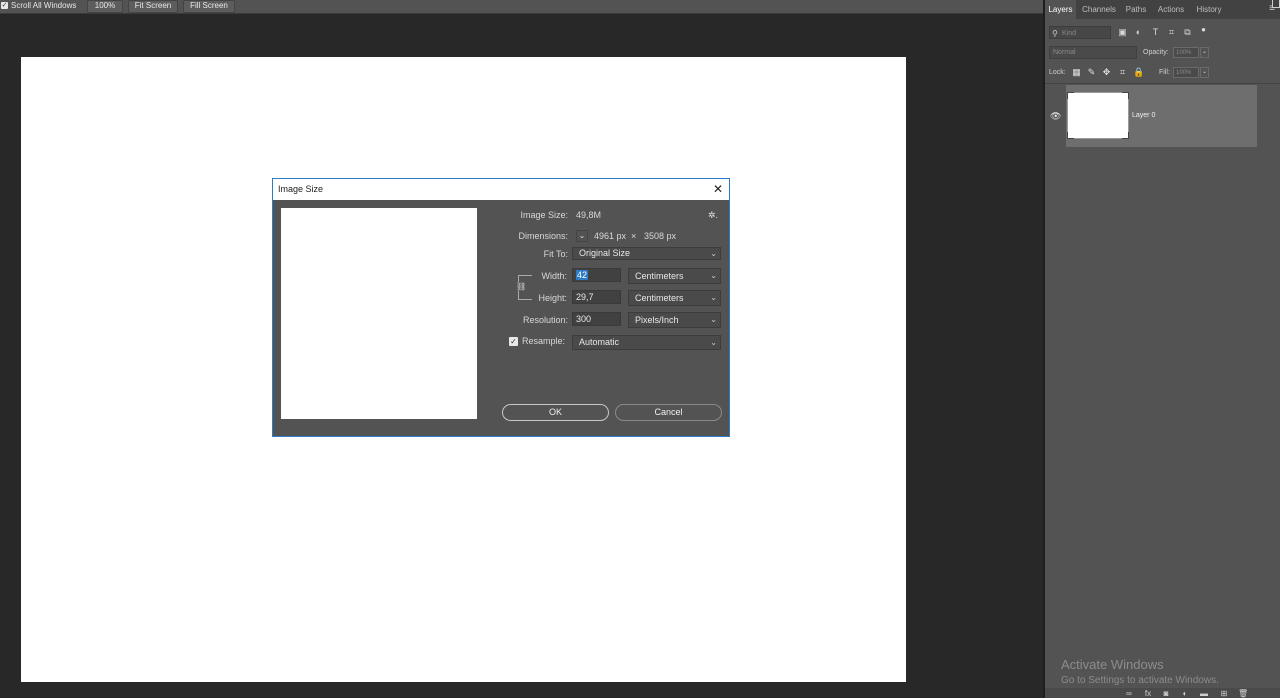 The image size is (1280, 698). Describe the element at coordinates (1069, 33) in the screenshot. I see `kind-placeholder: Kind` at that location.